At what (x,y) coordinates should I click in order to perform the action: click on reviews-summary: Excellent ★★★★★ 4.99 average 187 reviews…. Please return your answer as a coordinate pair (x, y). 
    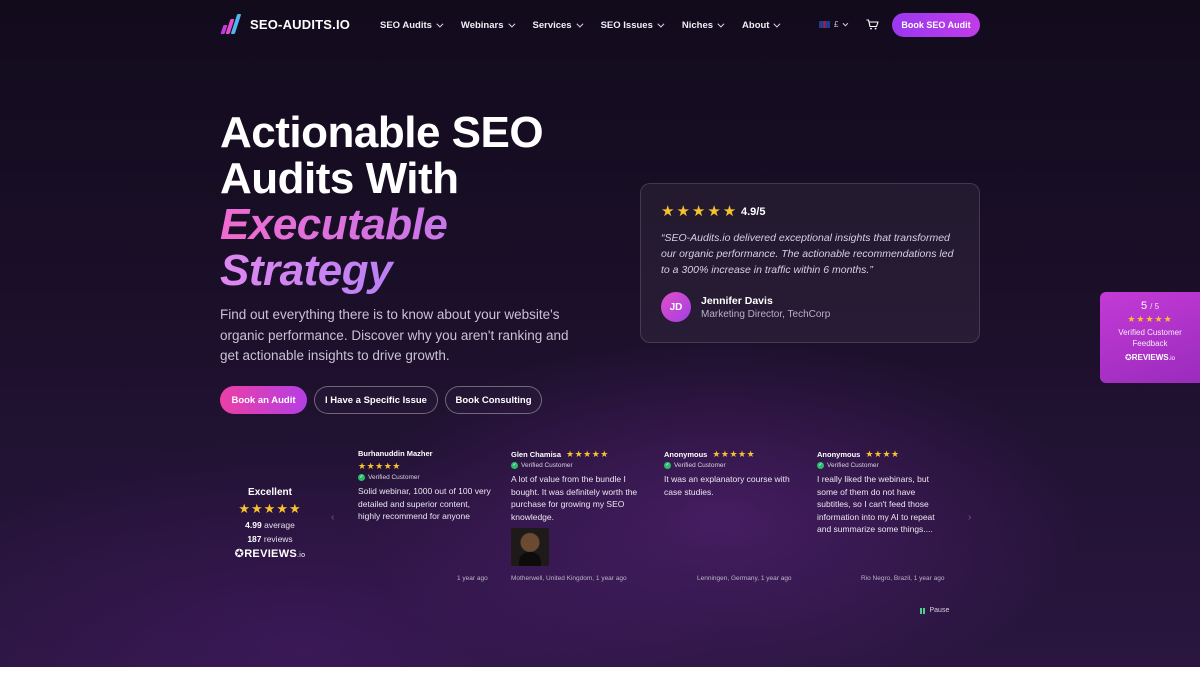
    Looking at the image, I should click on (270, 523).